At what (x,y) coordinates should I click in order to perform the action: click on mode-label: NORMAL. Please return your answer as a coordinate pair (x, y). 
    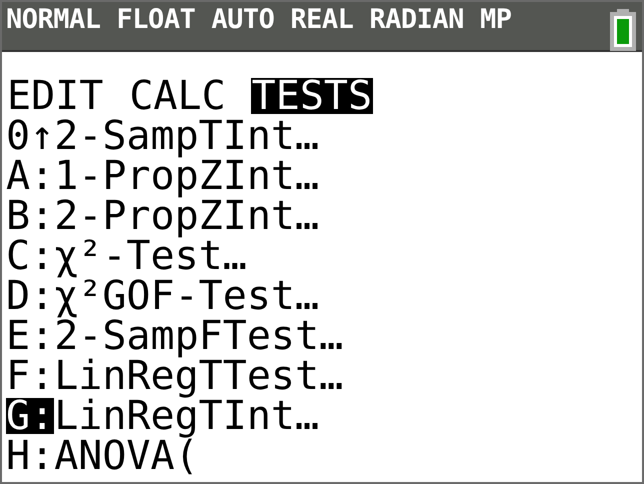
    Looking at the image, I should click on (53, 20).